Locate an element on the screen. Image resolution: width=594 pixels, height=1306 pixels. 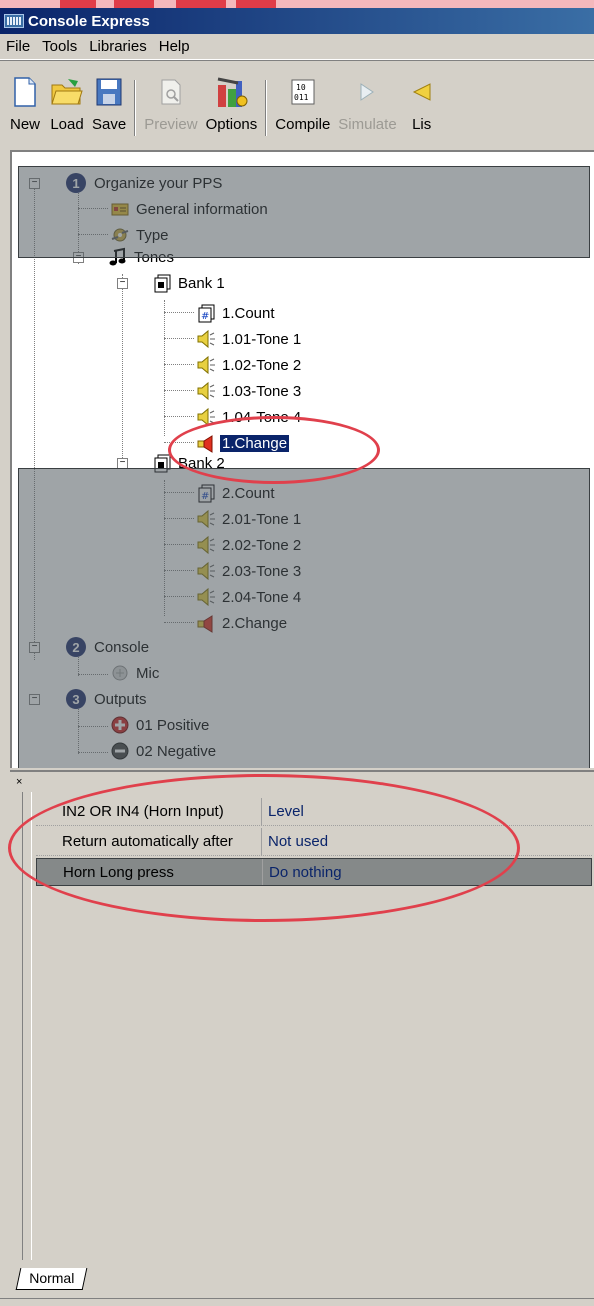
step-3-badge: 3 is located at coordinates (76, 699).